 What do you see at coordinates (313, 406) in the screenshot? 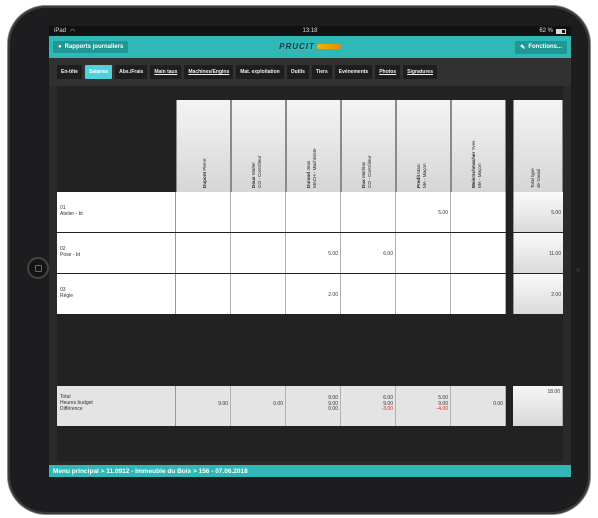
I see `footer-cell: 9.00 9.00 0.00` at bounding box center [313, 406].